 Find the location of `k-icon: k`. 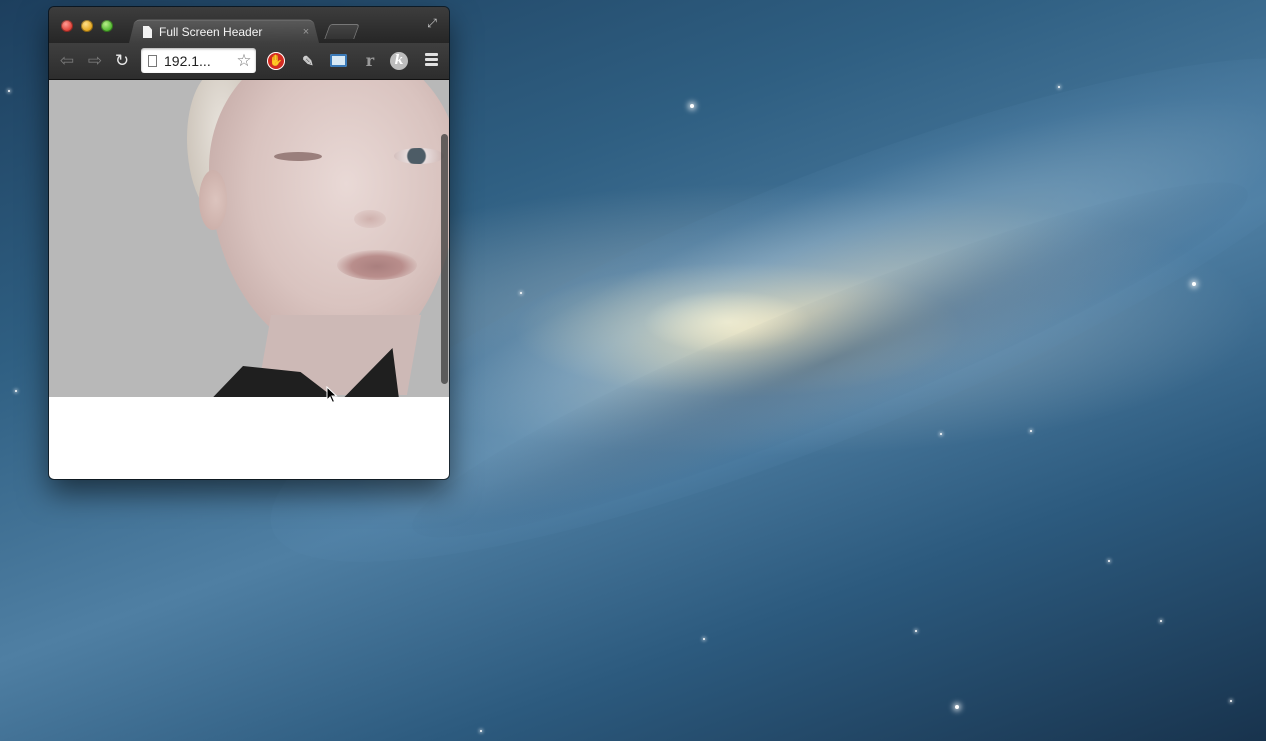

k-icon: k is located at coordinates (399, 61).